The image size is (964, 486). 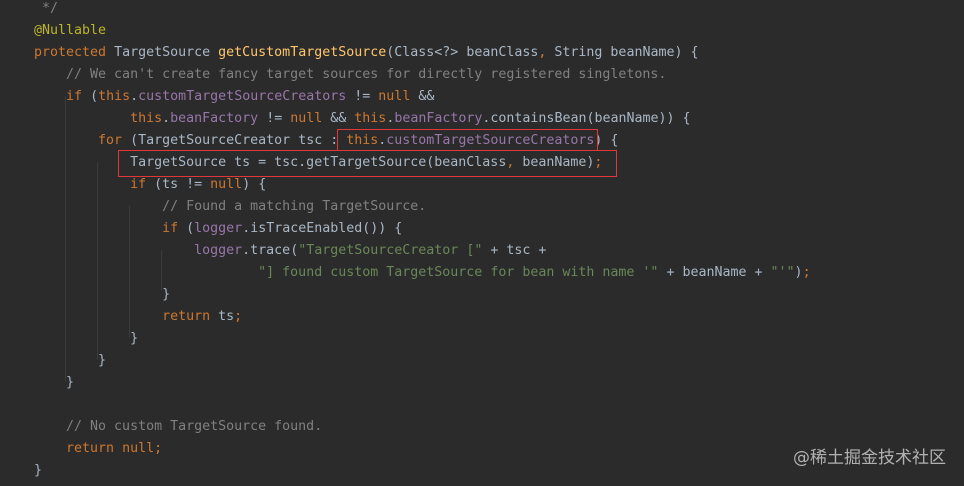 I want to click on code-token: .containsBean(beanName)) {, so click(x=586, y=118).